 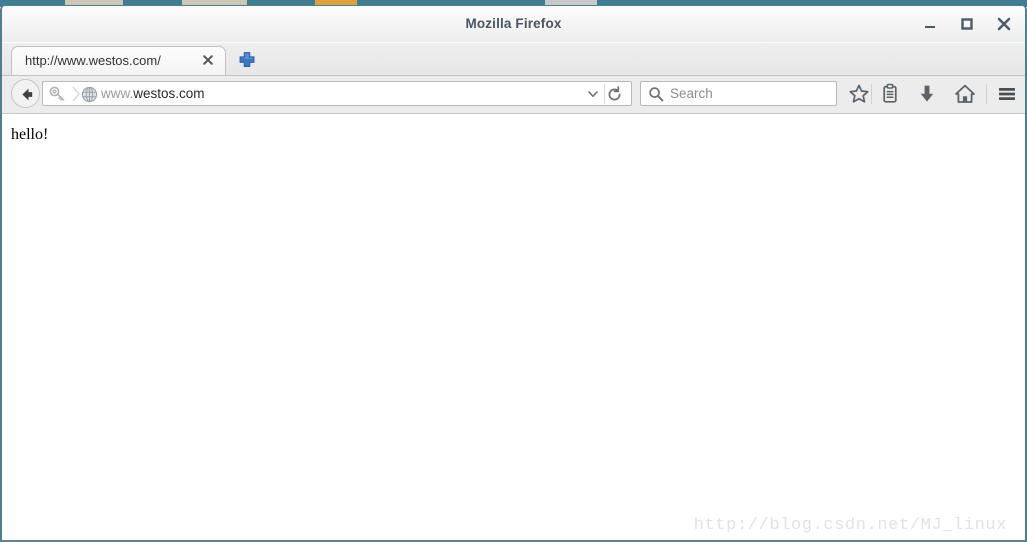 I want to click on address-bar-url: www.westos.com, so click(x=153, y=93).